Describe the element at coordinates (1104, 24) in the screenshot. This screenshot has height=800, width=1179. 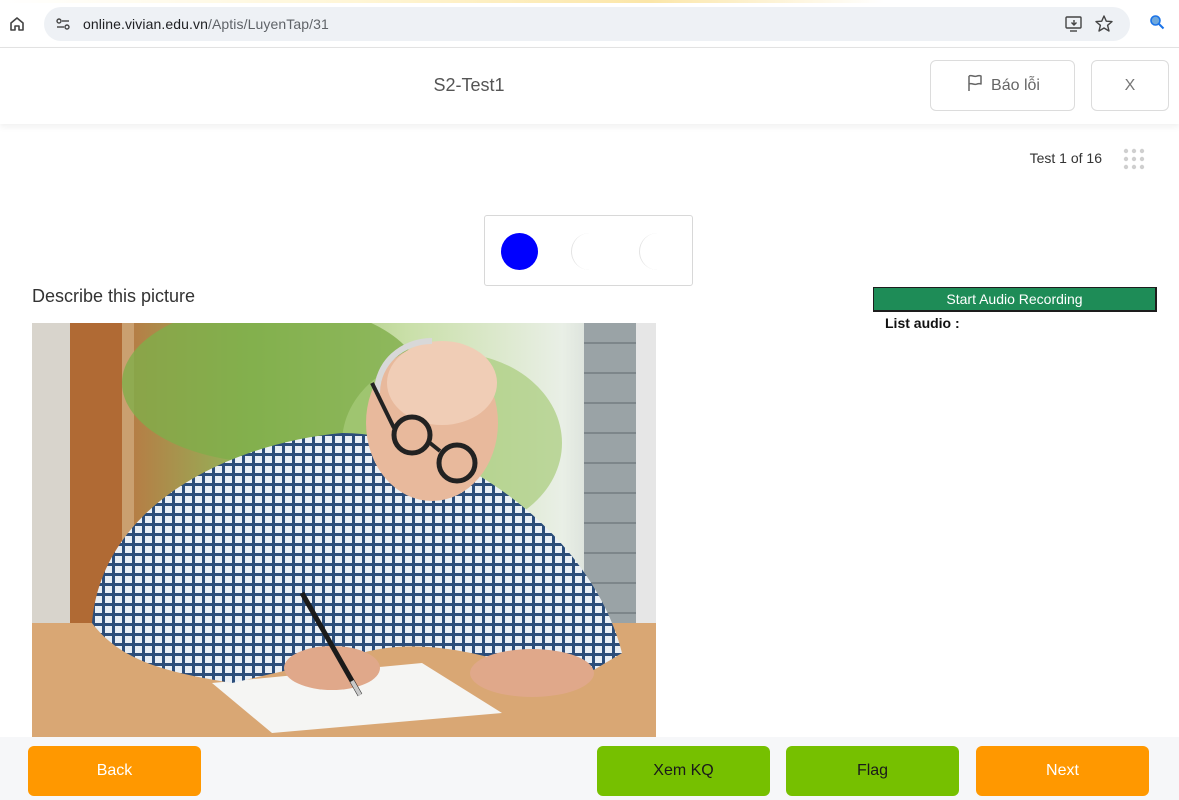
I see `bookmark-star-icon` at that location.